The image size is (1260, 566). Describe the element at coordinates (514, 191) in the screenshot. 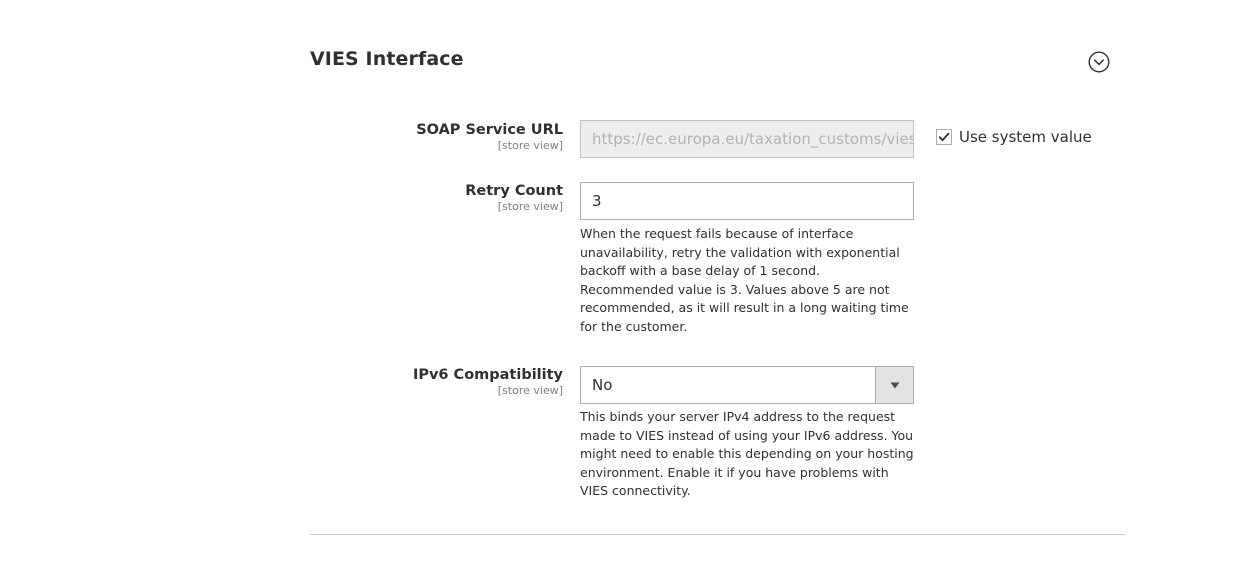

I see `retry-count-label-text: Retry Count` at that location.